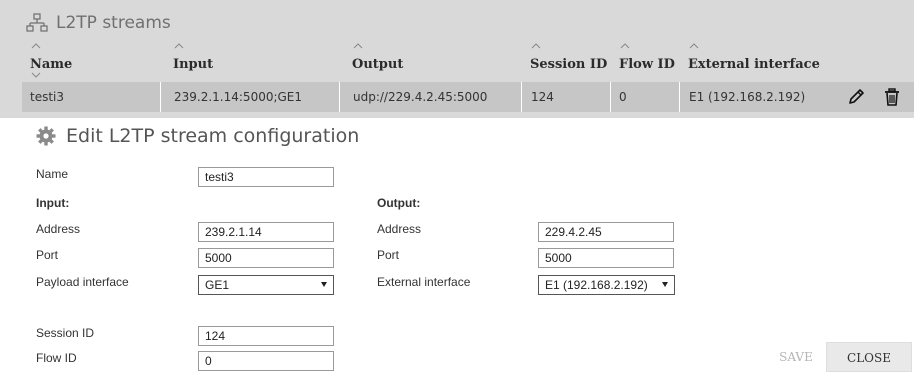 The height and width of the screenshot is (389, 914). I want to click on external-interface-value: E1 (192.168.2.192), so click(596, 285).